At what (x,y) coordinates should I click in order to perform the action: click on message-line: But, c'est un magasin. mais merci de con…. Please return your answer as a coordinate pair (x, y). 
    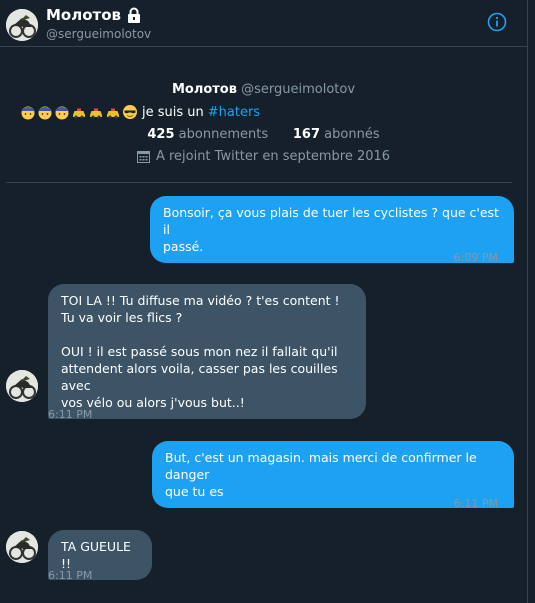
    Looking at the image, I should click on (321, 466).